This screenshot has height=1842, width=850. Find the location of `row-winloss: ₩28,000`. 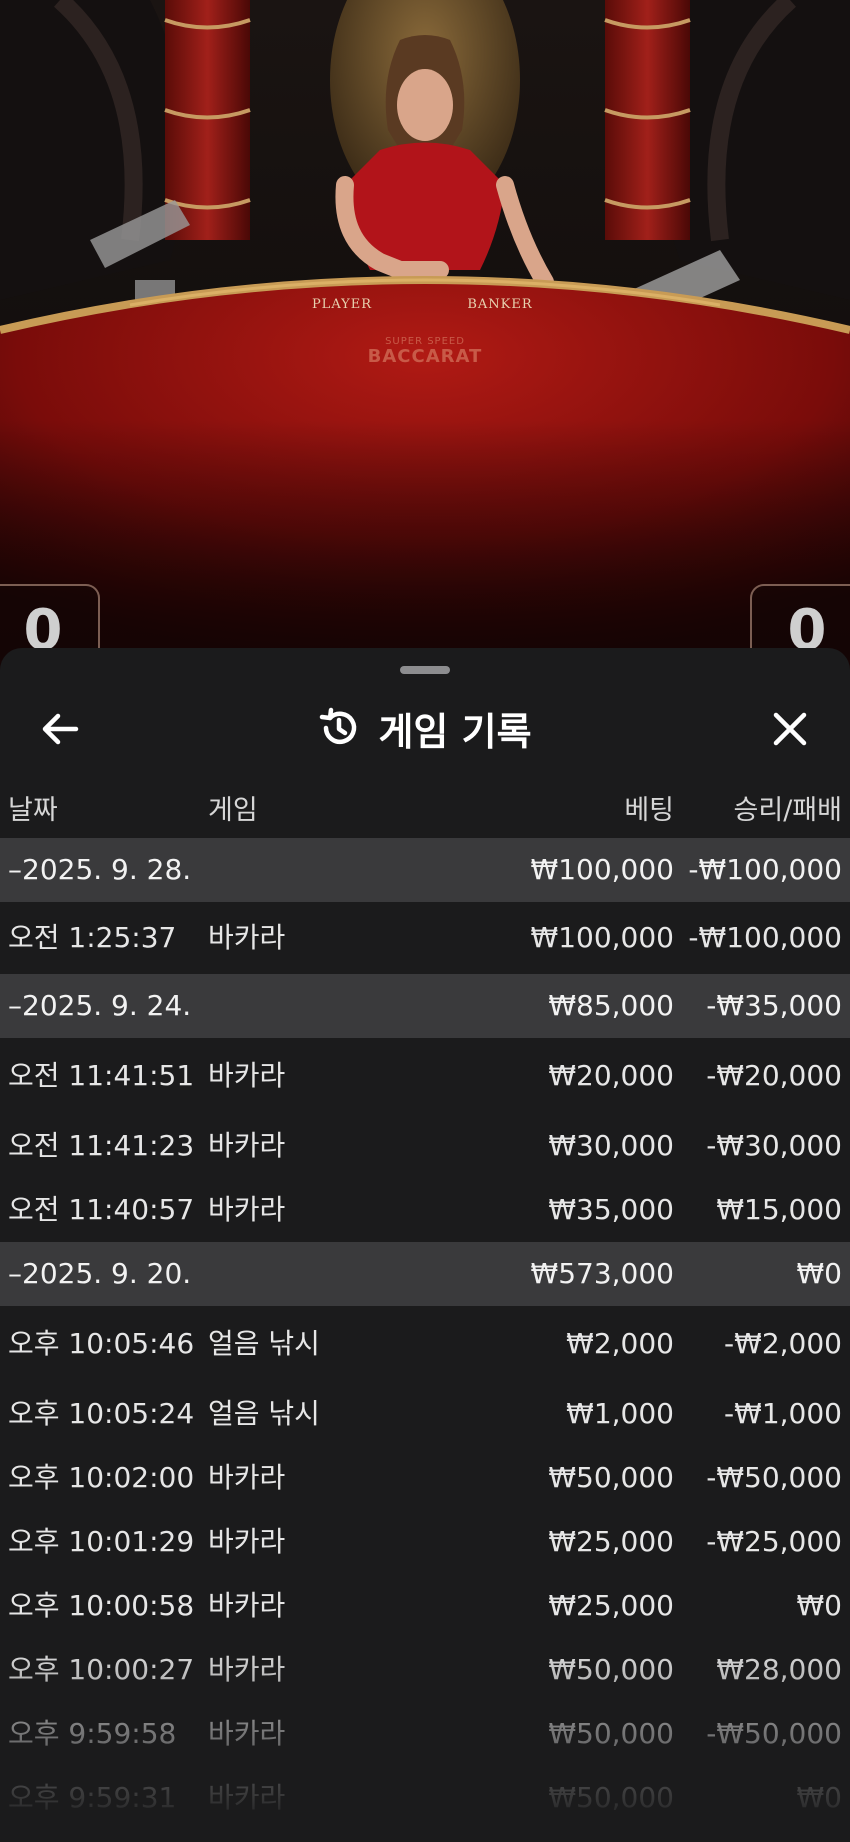

row-winloss: ₩28,000 is located at coordinates (779, 1669).